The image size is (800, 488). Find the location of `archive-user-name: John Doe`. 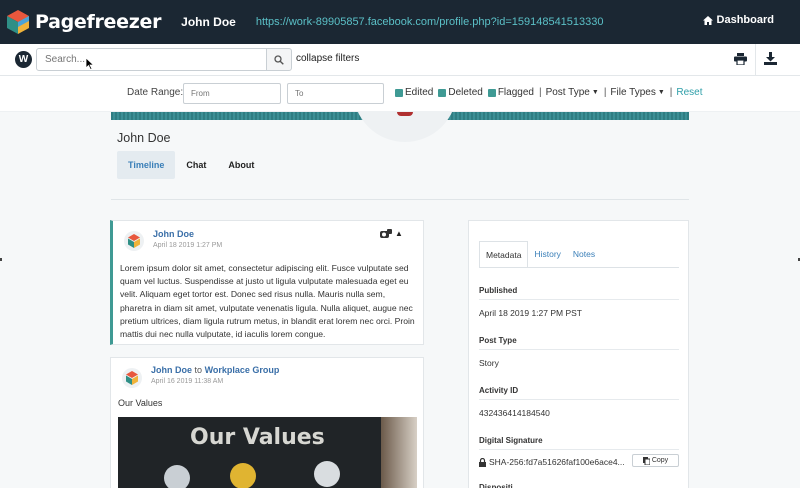

archive-user-name: John Doe is located at coordinates (208, 22).